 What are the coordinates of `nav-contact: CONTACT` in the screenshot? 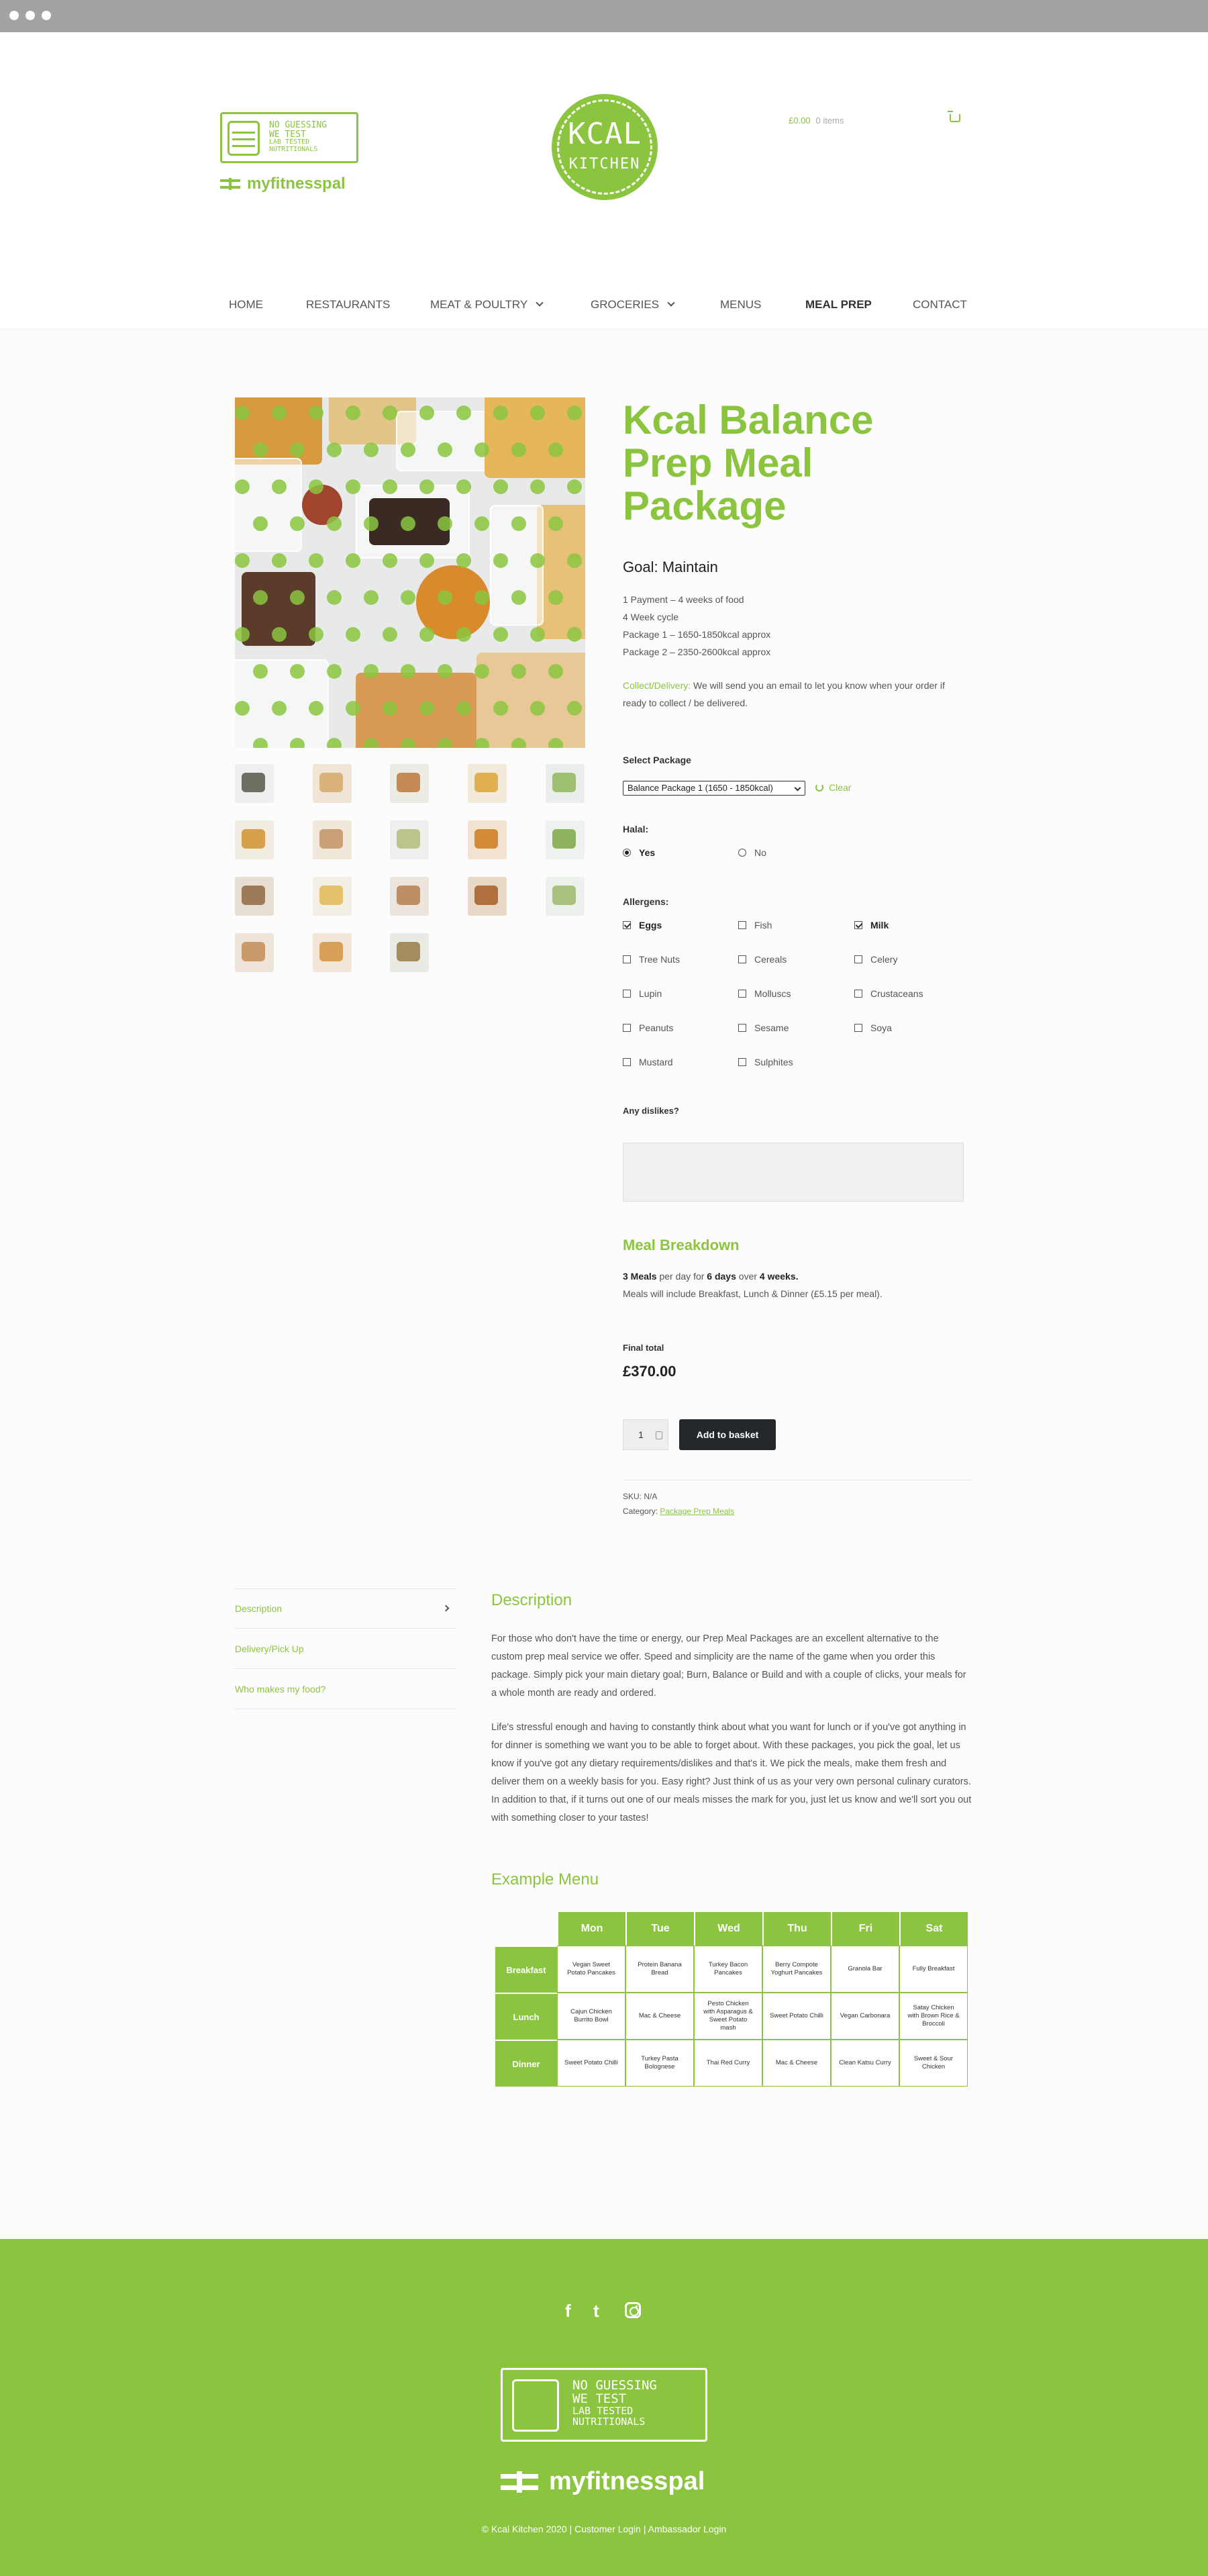 It's located at (940, 305).